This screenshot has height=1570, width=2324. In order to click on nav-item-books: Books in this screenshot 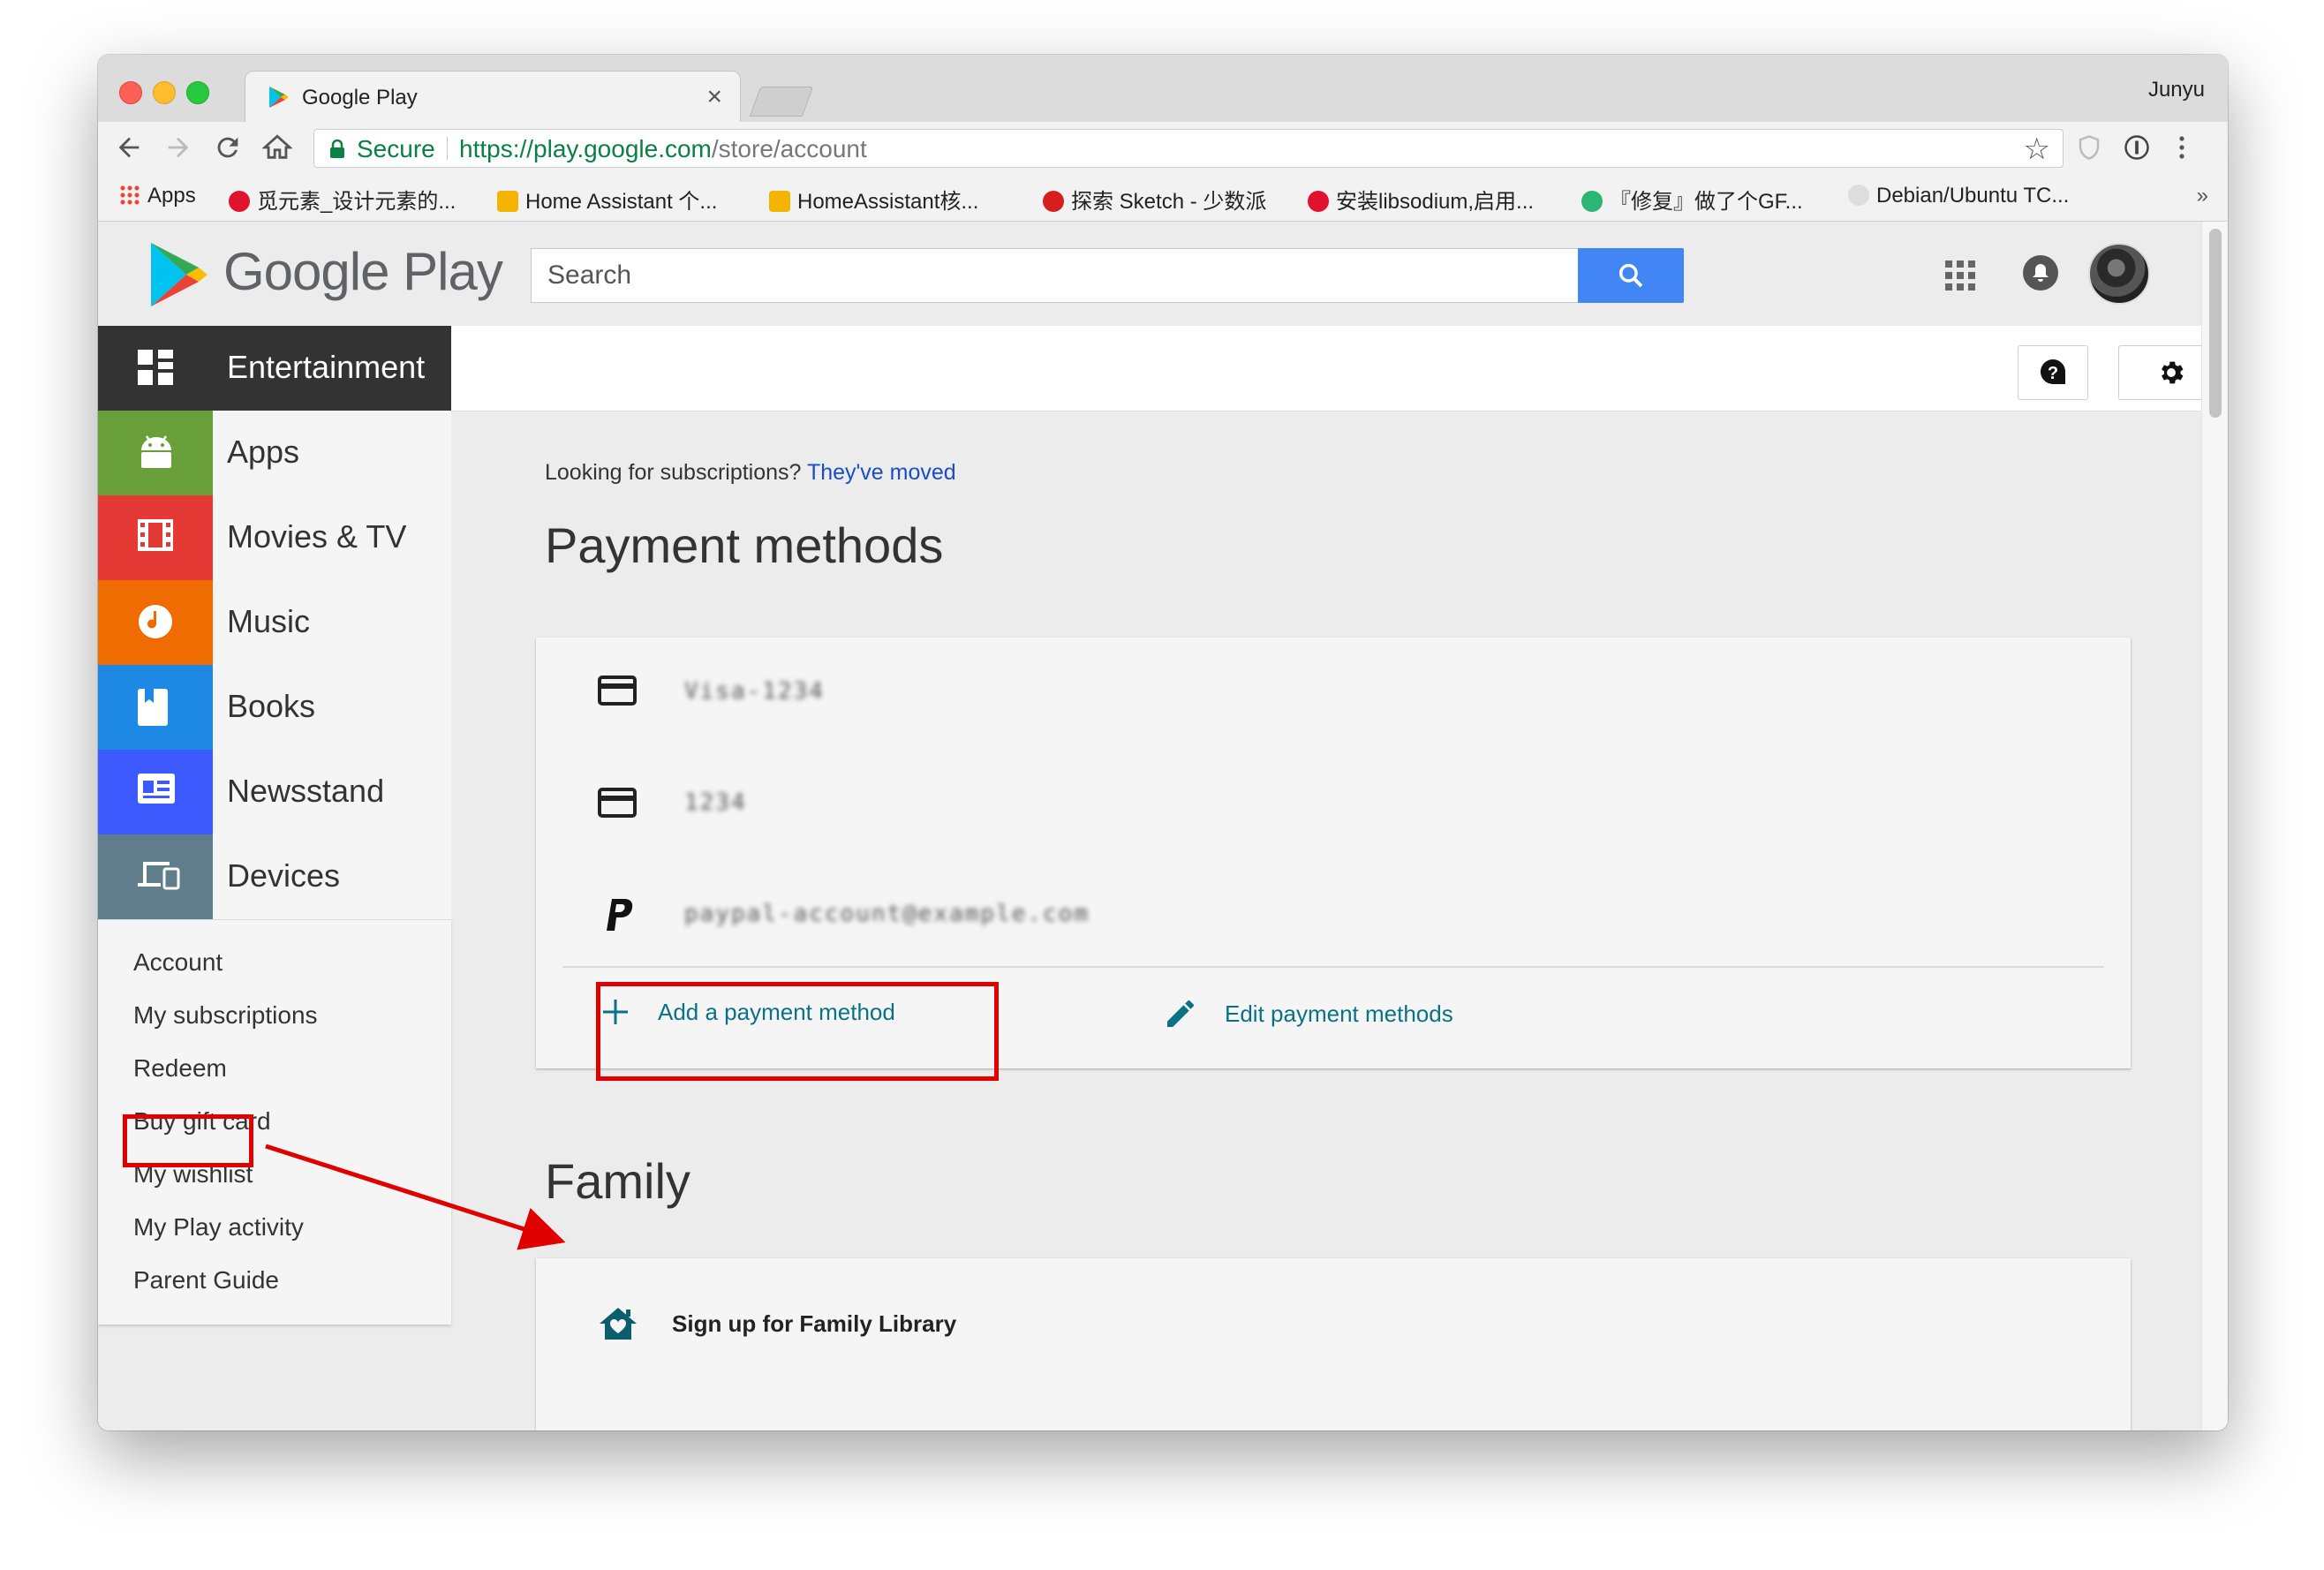, I will do `click(274, 707)`.